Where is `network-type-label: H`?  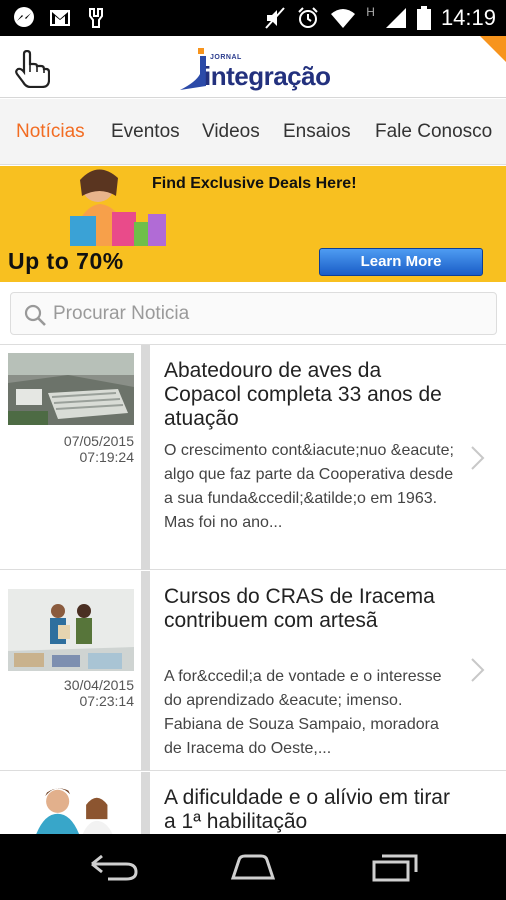 network-type-label: H is located at coordinates (370, 12).